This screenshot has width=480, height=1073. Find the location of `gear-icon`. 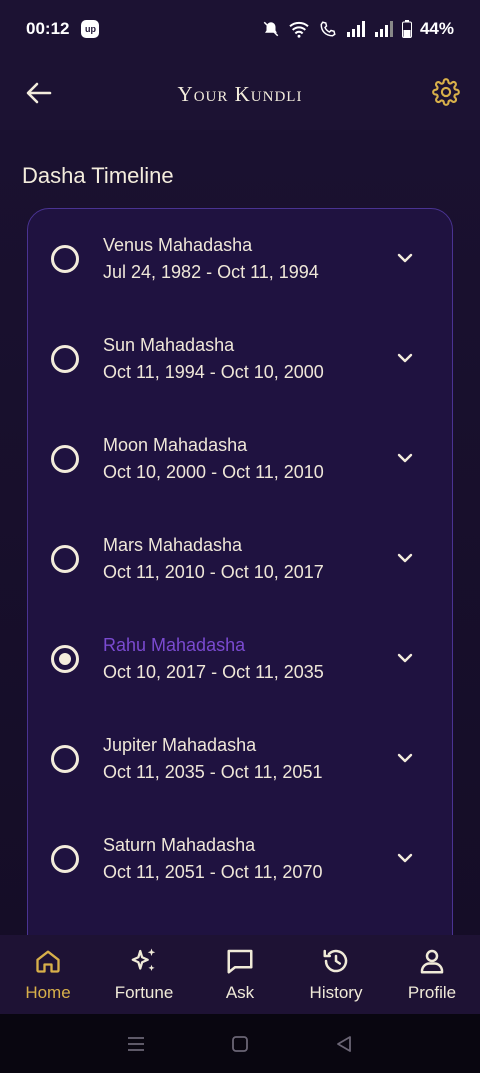

gear-icon is located at coordinates (446, 92).